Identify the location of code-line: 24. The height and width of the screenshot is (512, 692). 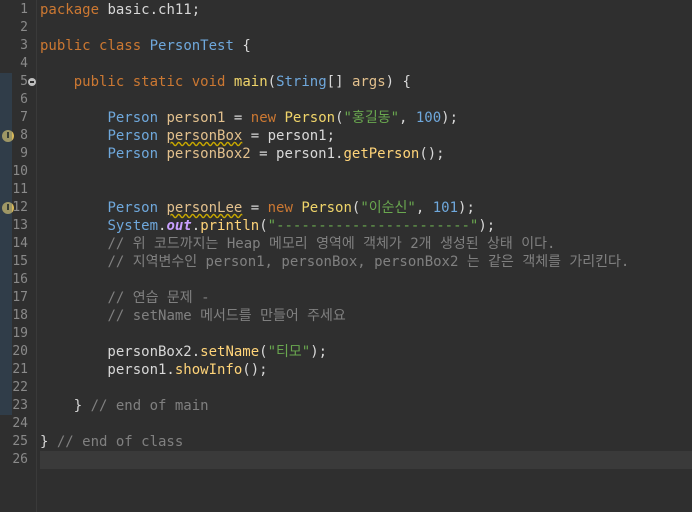
(346, 424).